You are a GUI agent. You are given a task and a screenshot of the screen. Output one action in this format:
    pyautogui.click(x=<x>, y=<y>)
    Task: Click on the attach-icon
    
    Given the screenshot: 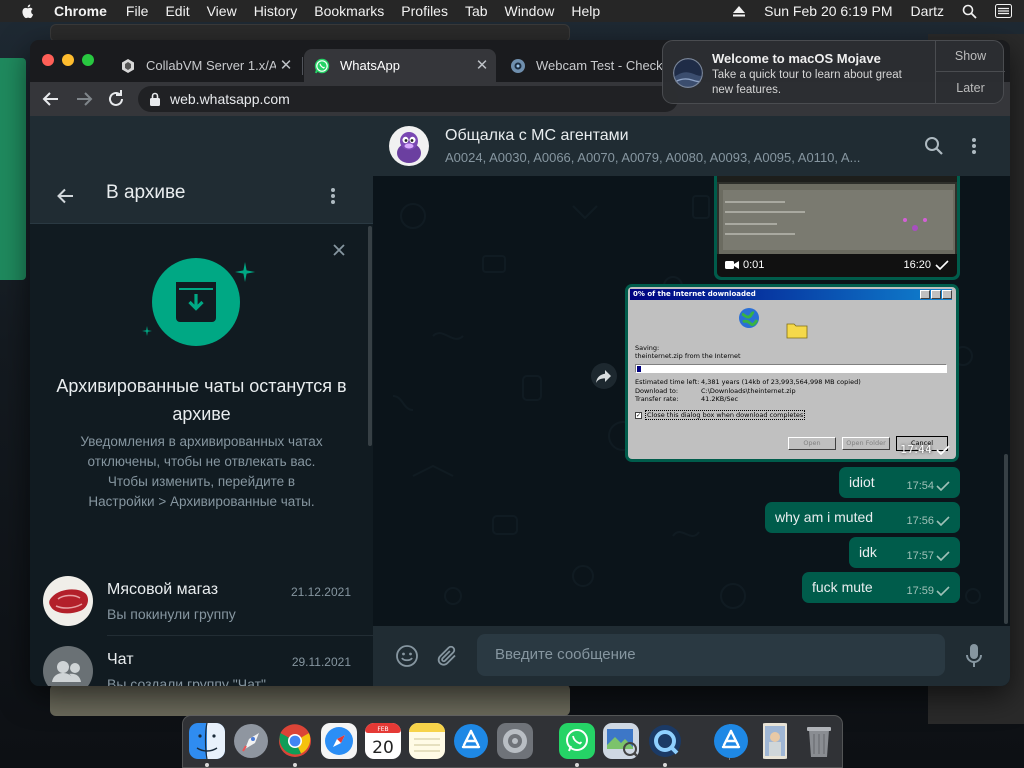 What is the action you would take?
    pyautogui.click(x=447, y=656)
    